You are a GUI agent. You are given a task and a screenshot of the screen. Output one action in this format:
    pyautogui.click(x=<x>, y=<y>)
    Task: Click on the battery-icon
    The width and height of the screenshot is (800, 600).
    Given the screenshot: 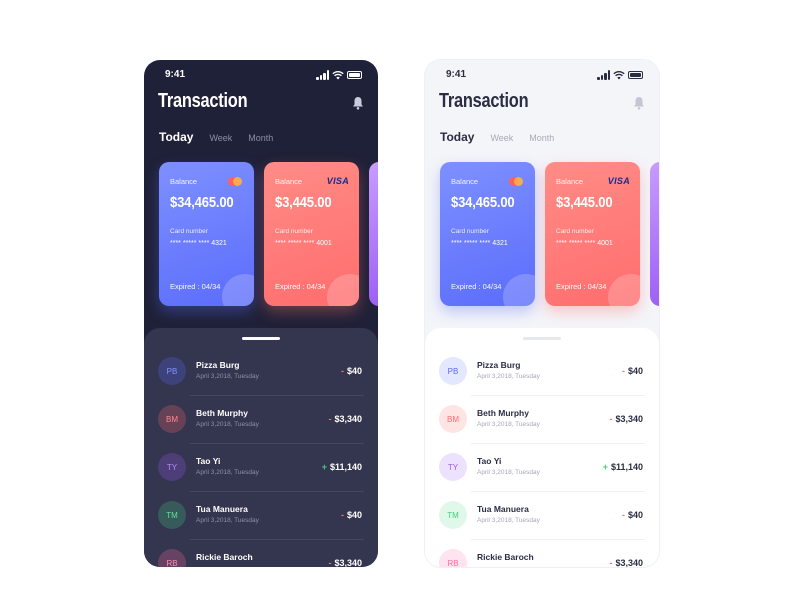 What is the action you would take?
    pyautogui.click(x=354, y=75)
    